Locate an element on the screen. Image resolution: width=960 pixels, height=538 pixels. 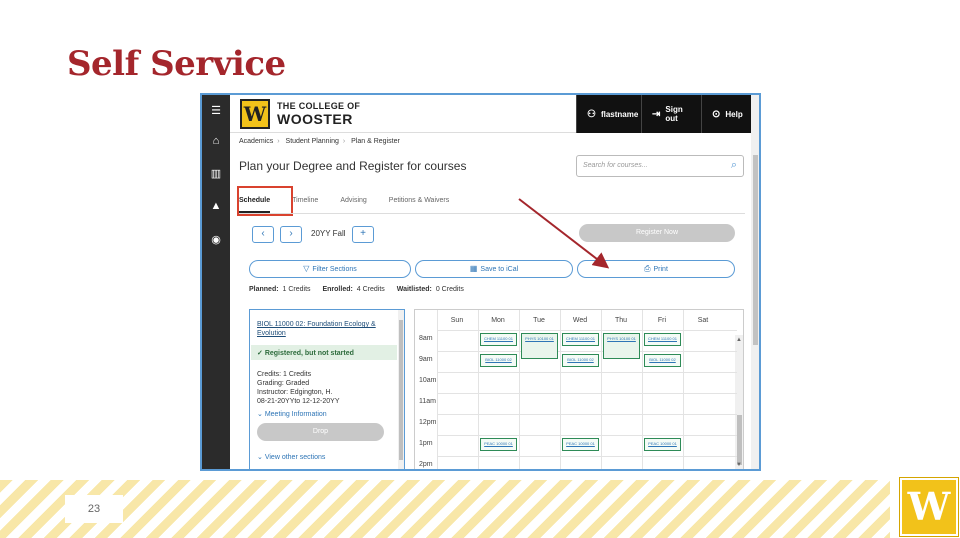
breadcrumb-student-planning: Student Planning is located at coordinates (312, 141).